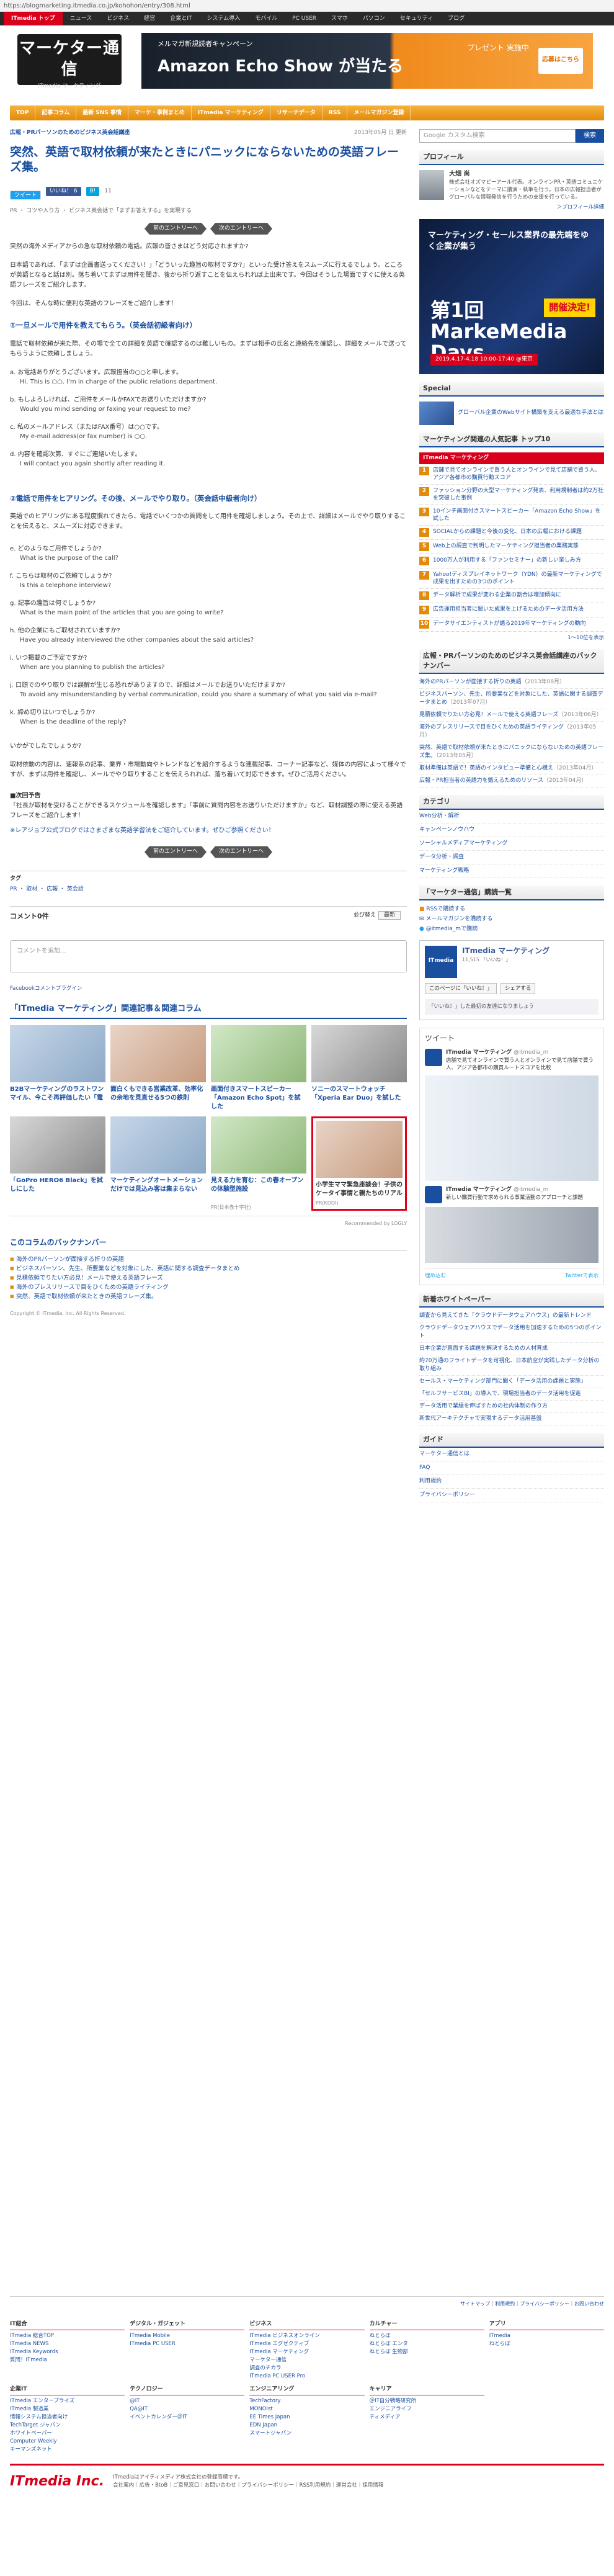 The image size is (614, 2576). Describe the element at coordinates (56, 113) in the screenshot. I see `snav-item: 記事コラム` at that location.